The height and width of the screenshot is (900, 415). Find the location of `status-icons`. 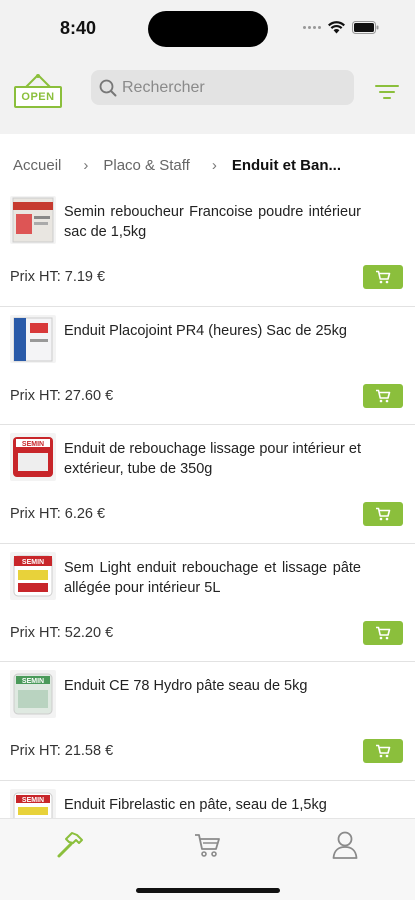

status-icons is located at coordinates (341, 27).